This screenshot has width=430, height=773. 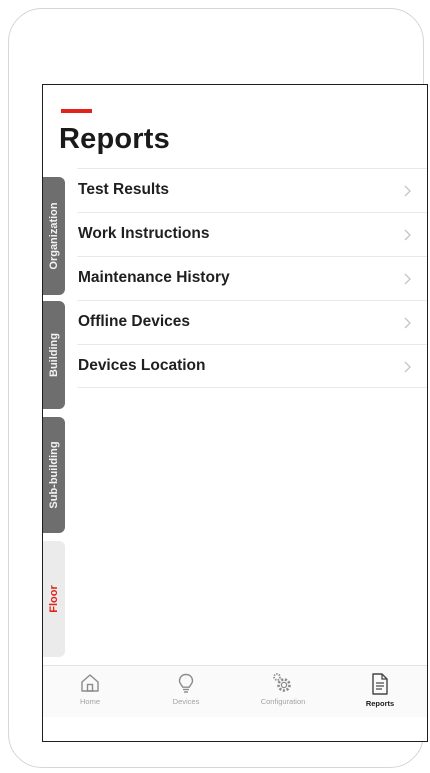 What do you see at coordinates (154, 277) in the screenshot?
I see `menu-item-label: Maintenance History` at bounding box center [154, 277].